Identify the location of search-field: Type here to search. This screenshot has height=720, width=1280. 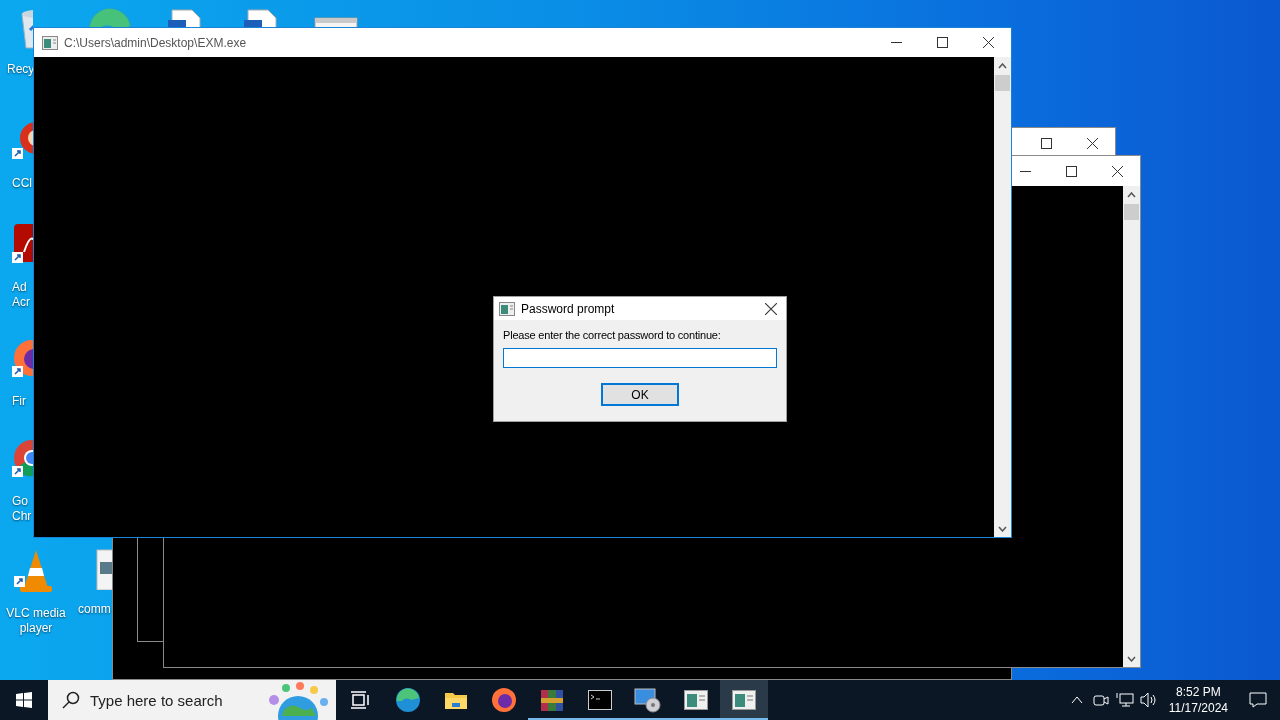
(192, 700).